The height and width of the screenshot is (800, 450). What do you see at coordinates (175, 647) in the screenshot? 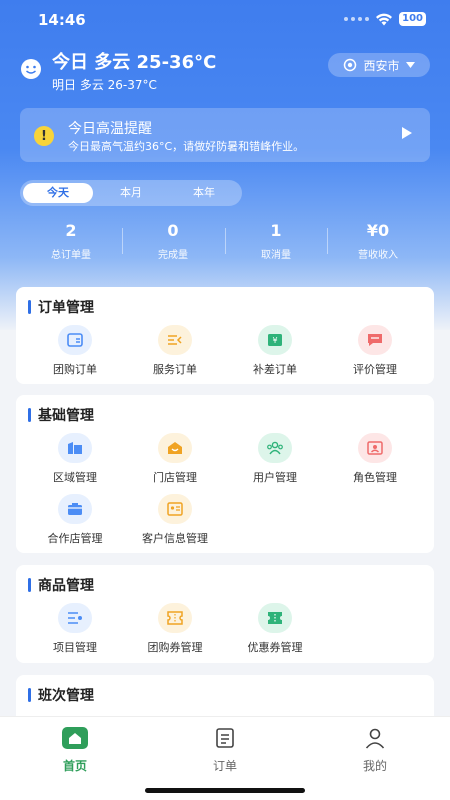
I see `entry-label: 团购券管理` at bounding box center [175, 647].